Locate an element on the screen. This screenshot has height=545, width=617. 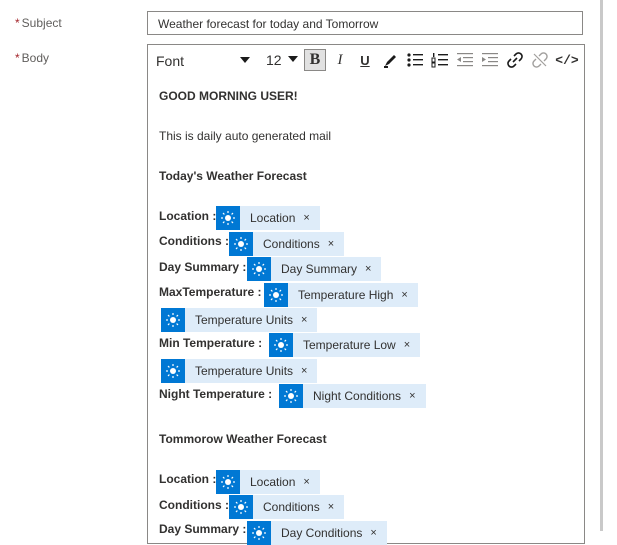
night-temperature-label: Night Temperature : is located at coordinates (216, 394).